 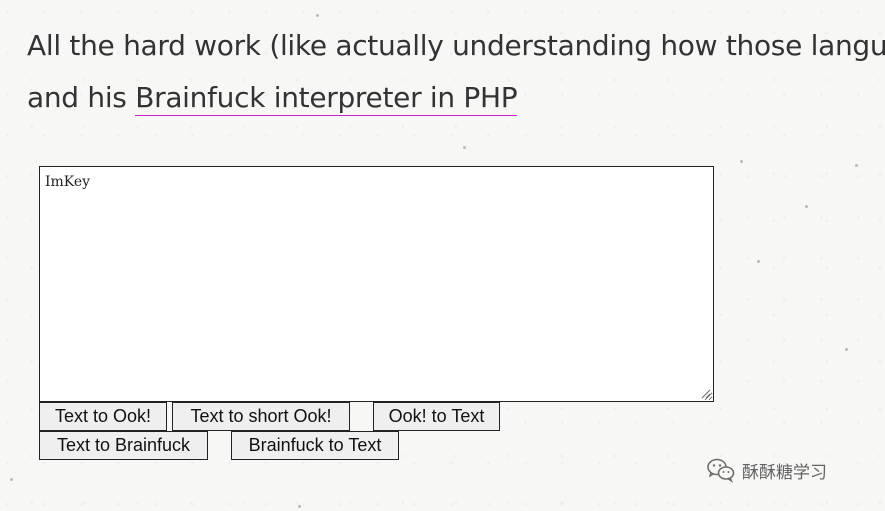 What do you see at coordinates (123, 445) in the screenshot?
I see `text-to-brainfuck-button: Text to Brainfuck` at bounding box center [123, 445].